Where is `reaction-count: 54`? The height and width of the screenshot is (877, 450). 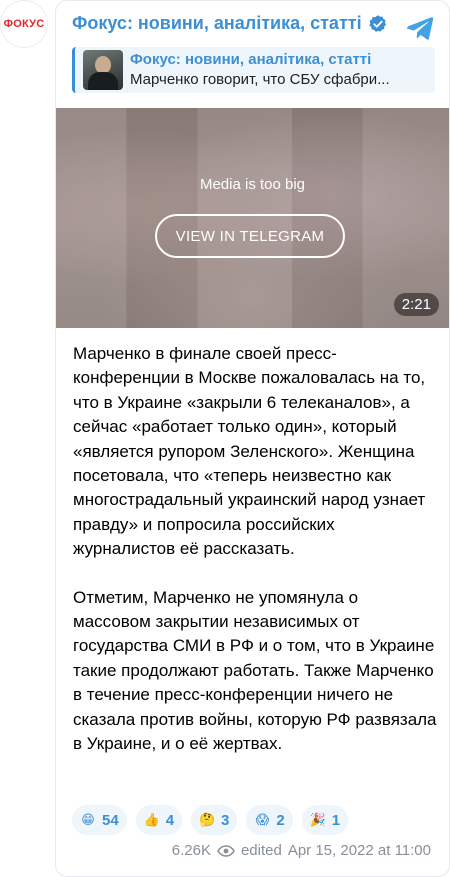 reaction-count: 54 is located at coordinates (110, 820).